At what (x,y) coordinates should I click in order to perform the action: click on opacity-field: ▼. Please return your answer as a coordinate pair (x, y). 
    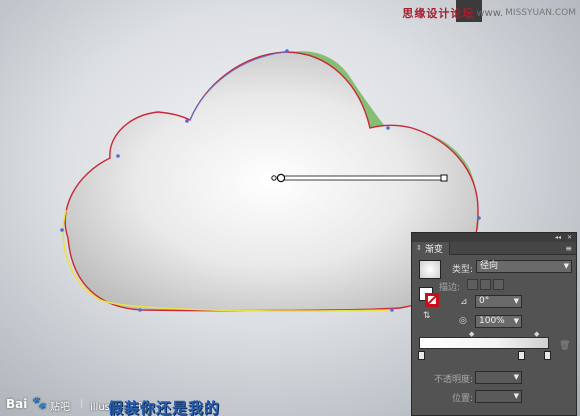
    Looking at the image, I should click on (498, 377).